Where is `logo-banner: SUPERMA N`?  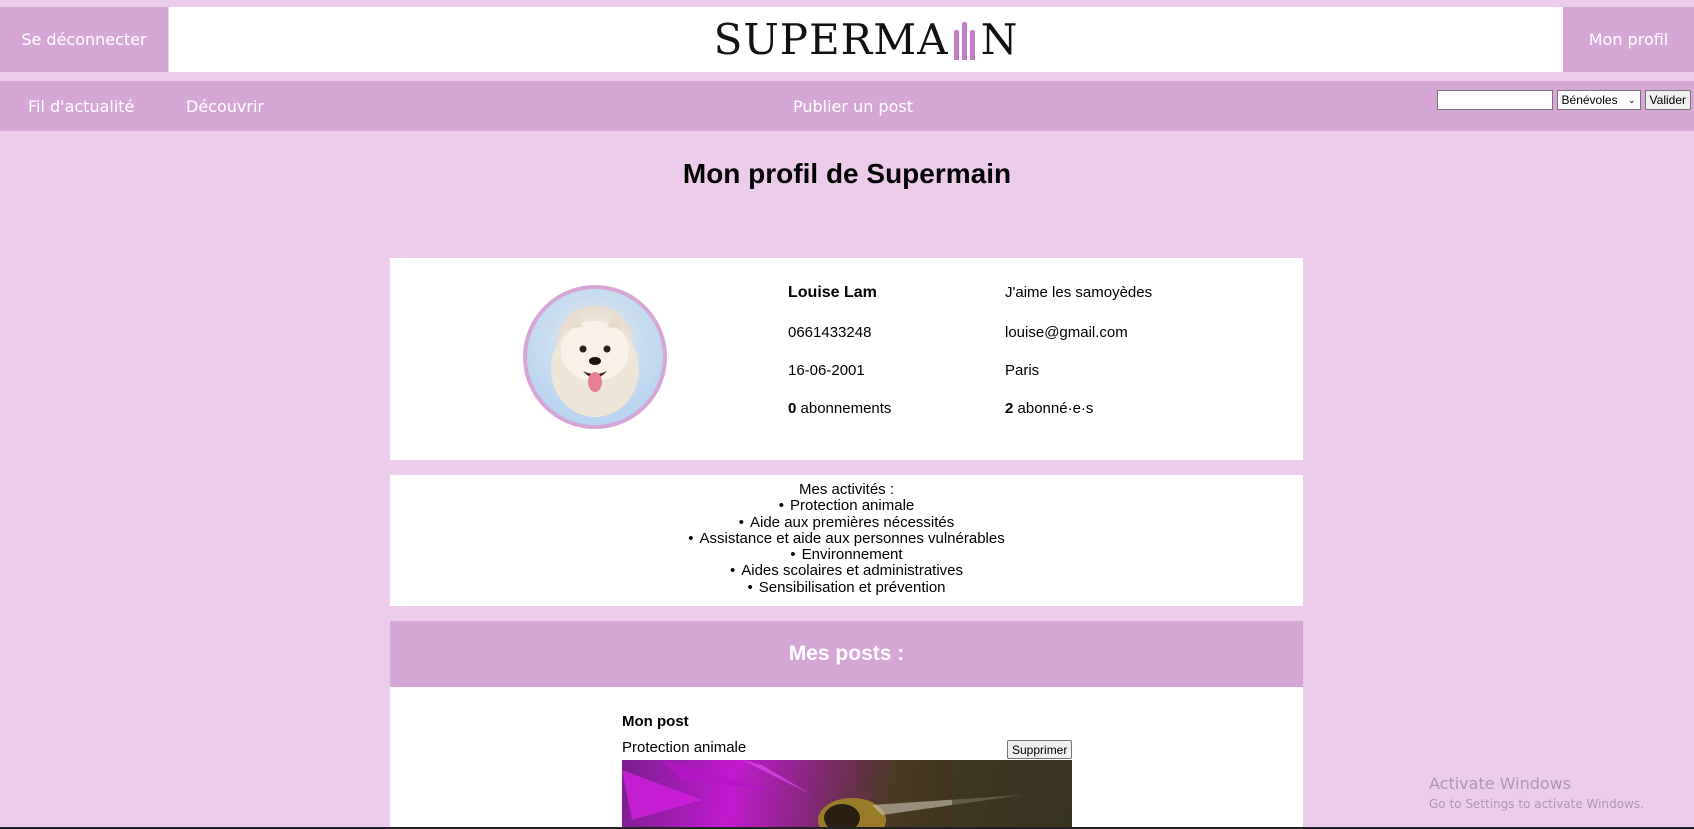 logo-banner: SUPERMA N is located at coordinates (866, 39).